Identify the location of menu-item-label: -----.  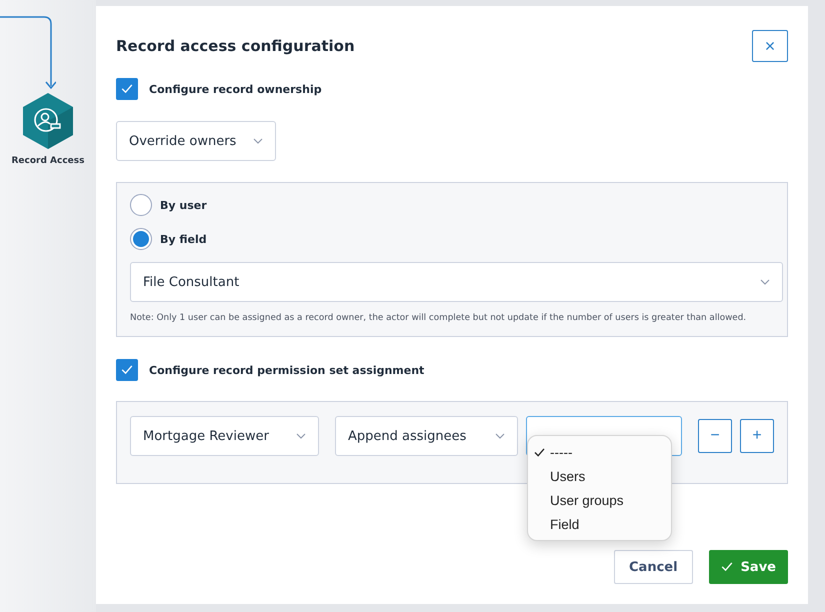
(561, 452).